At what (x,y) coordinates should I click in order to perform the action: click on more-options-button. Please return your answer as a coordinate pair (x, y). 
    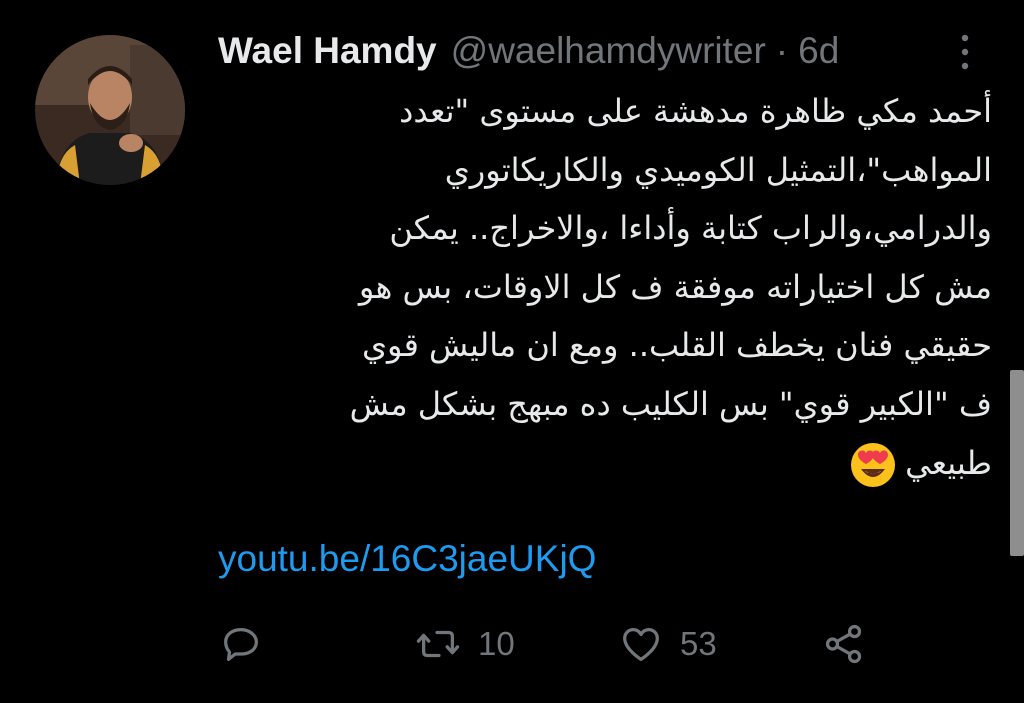
    Looking at the image, I should click on (965, 52).